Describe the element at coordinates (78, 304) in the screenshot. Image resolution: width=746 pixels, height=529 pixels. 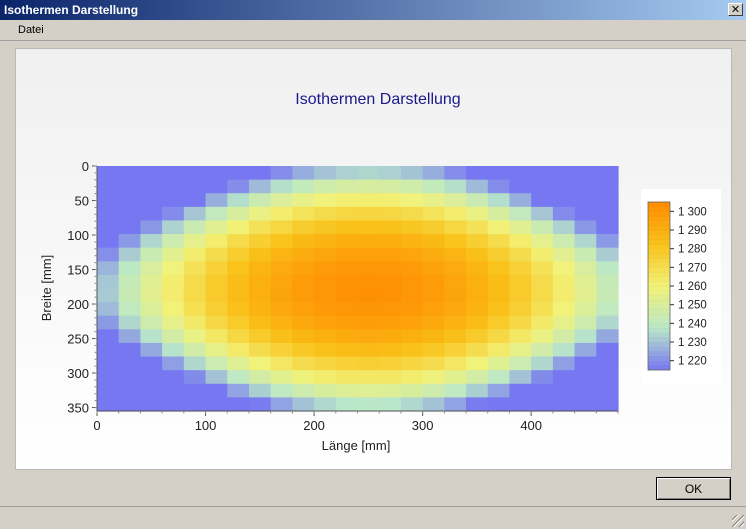
I see `y-tick-label: 200` at that location.